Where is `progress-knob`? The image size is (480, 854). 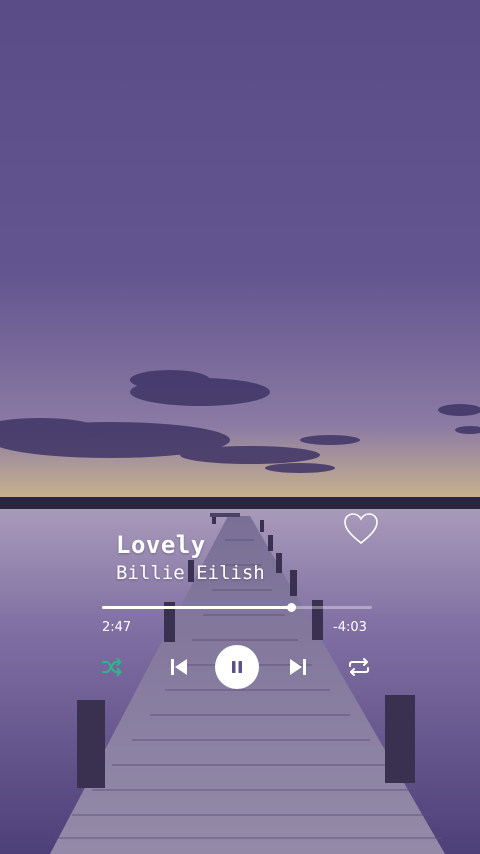 progress-knob is located at coordinates (291, 607).